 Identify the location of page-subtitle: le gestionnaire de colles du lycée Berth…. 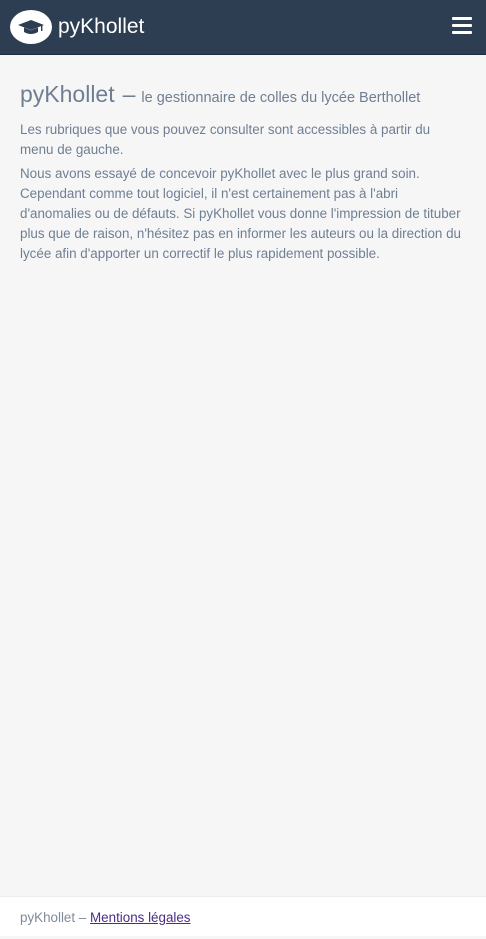
(281, 98).